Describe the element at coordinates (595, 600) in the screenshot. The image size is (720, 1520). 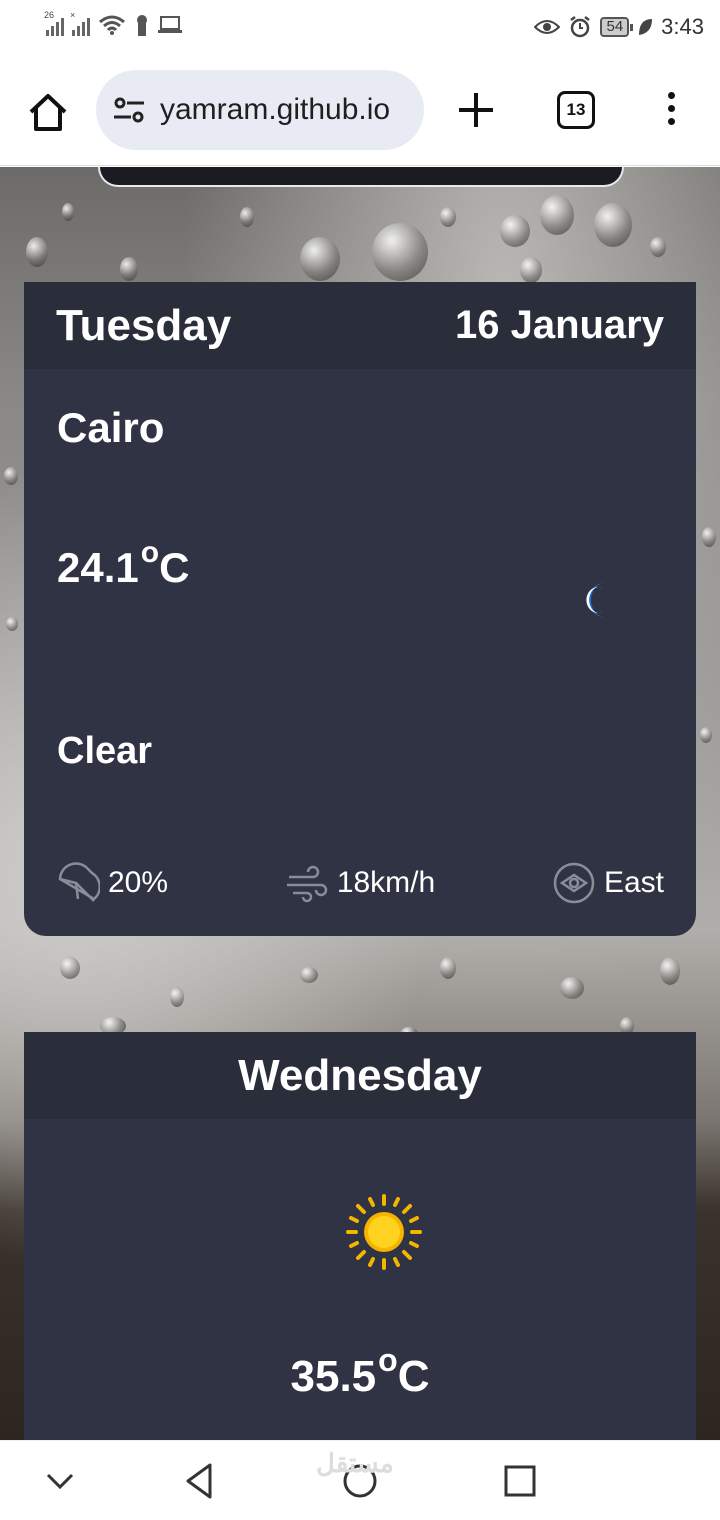
I see `moon-icon` at that location.